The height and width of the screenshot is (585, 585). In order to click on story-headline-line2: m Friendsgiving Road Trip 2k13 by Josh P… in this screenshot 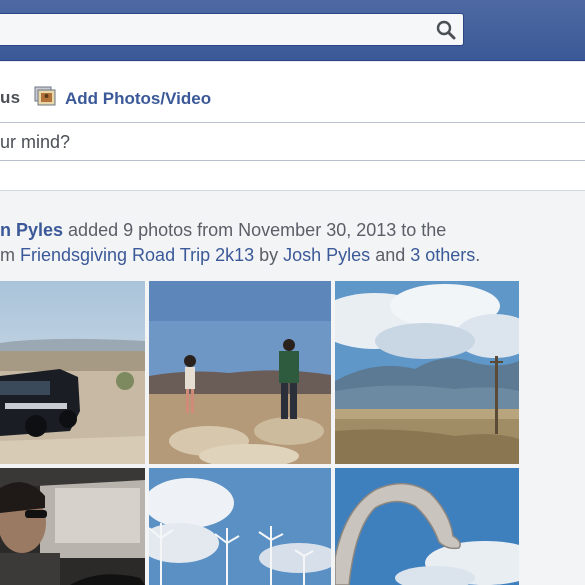, I will do `click(240, 255)`.